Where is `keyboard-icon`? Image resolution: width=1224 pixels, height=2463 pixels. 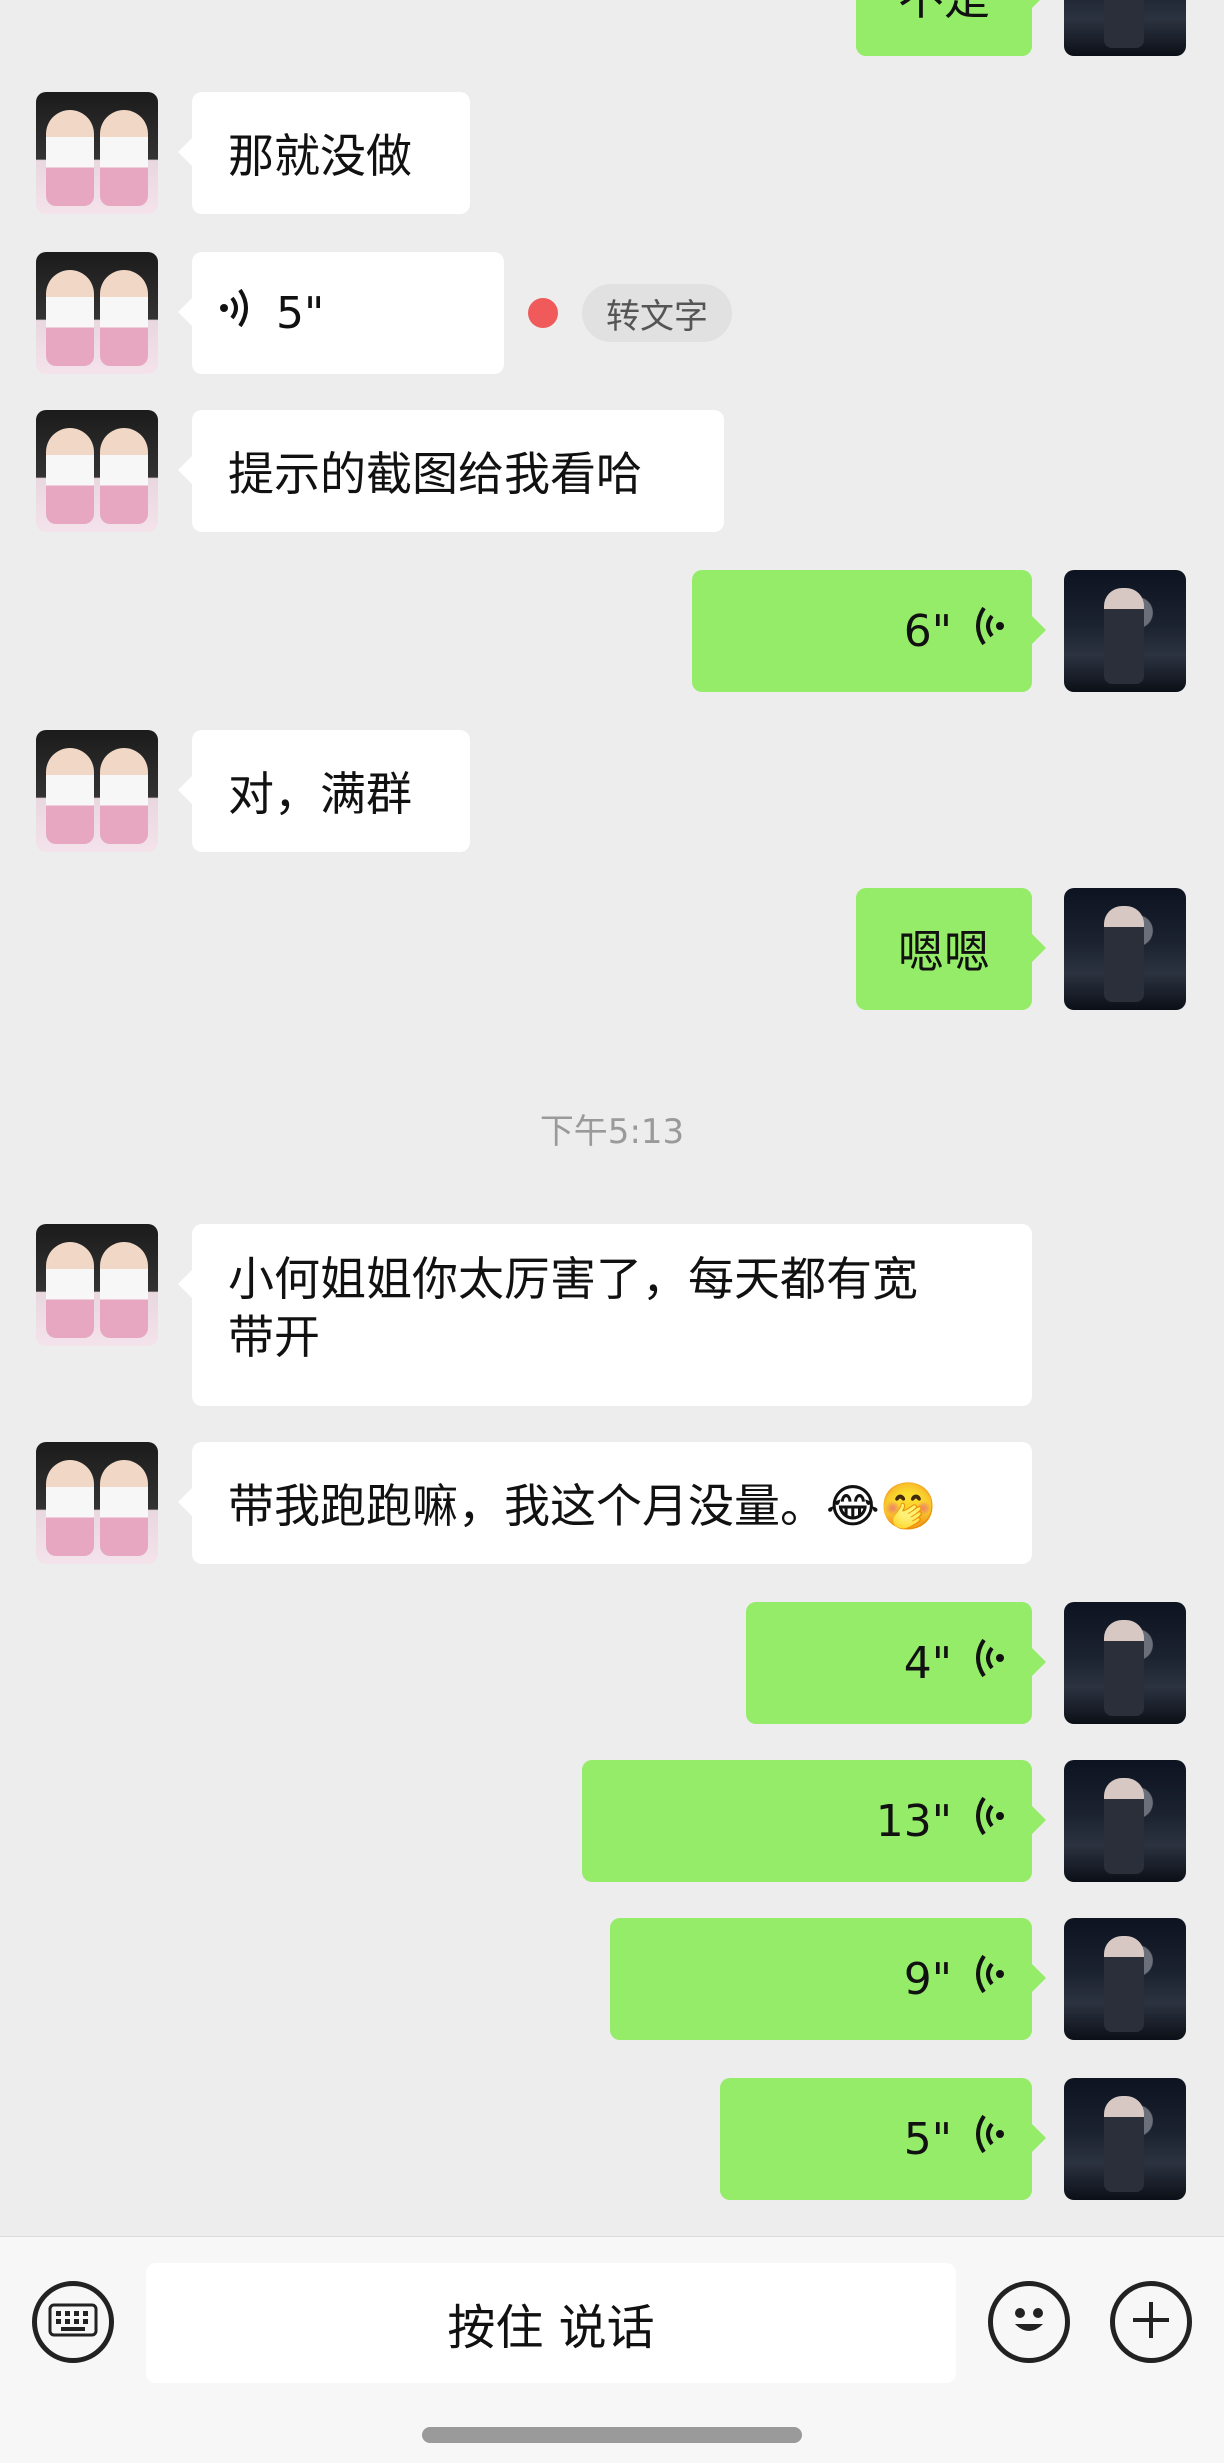 keyboard-icon is located at coordinates (73, 2322).